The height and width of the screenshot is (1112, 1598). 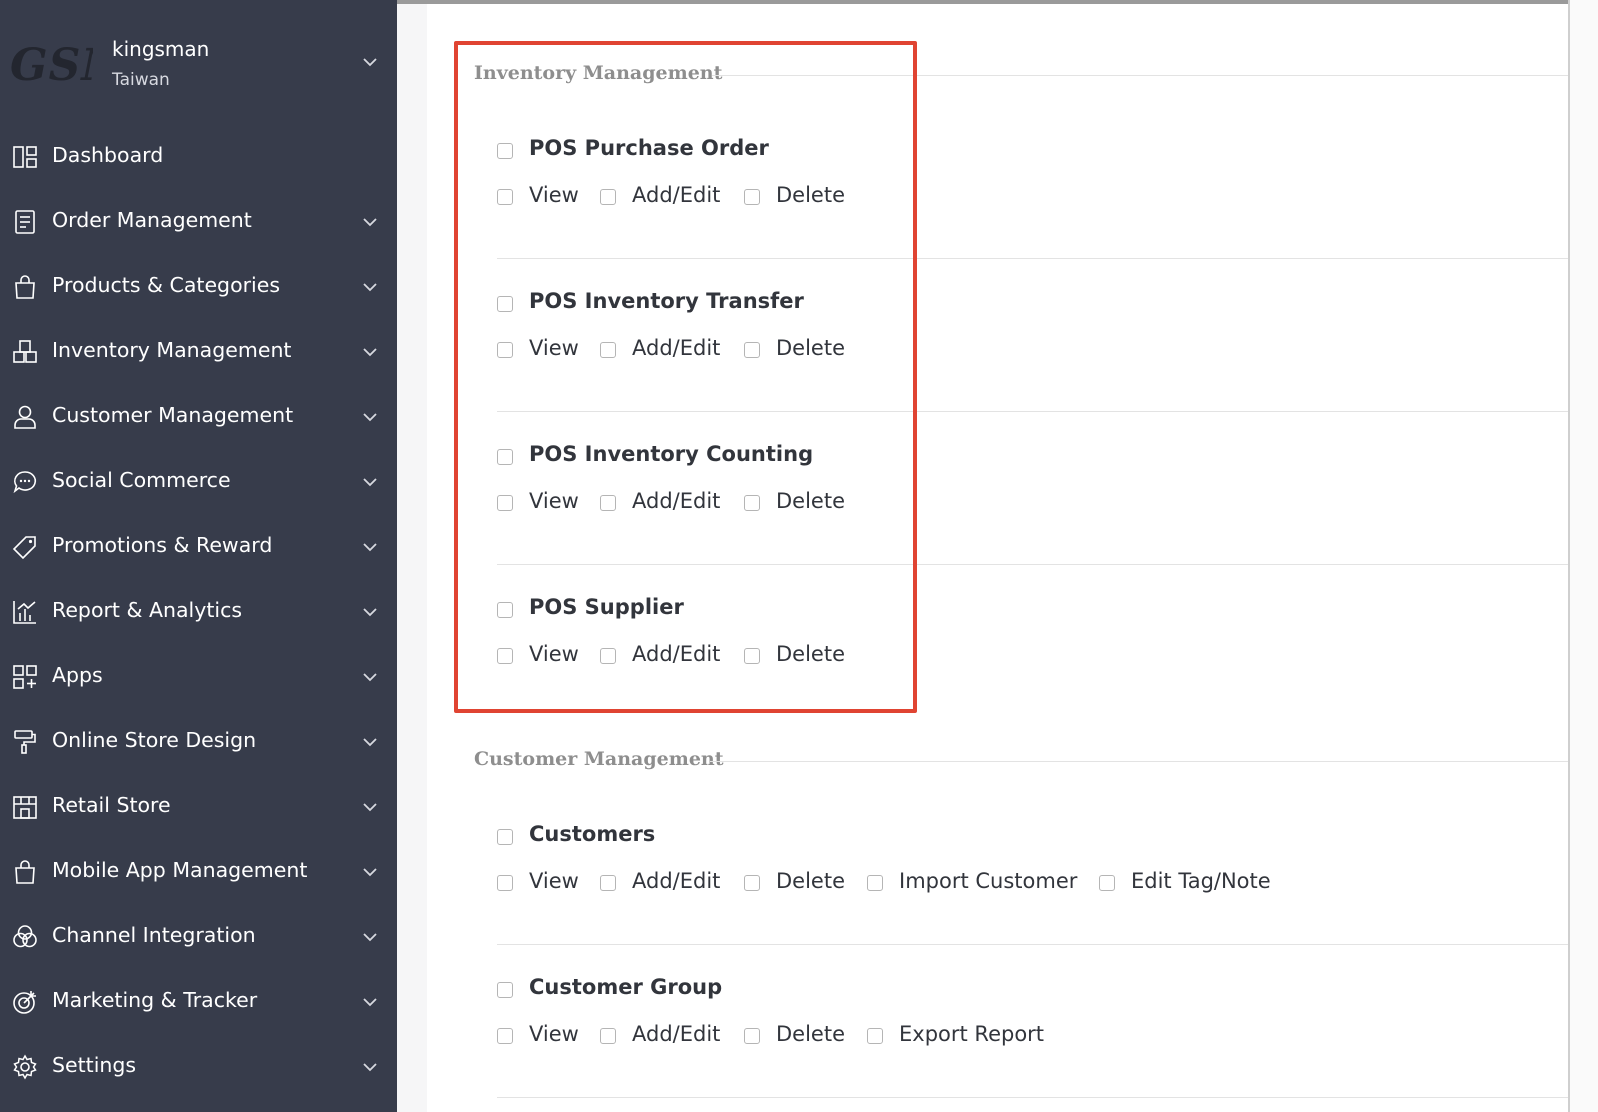 What do you see at coordinates (51, 65) in the screenshot?
I see `store-logo: GSM` at bounding box center [51, 65].